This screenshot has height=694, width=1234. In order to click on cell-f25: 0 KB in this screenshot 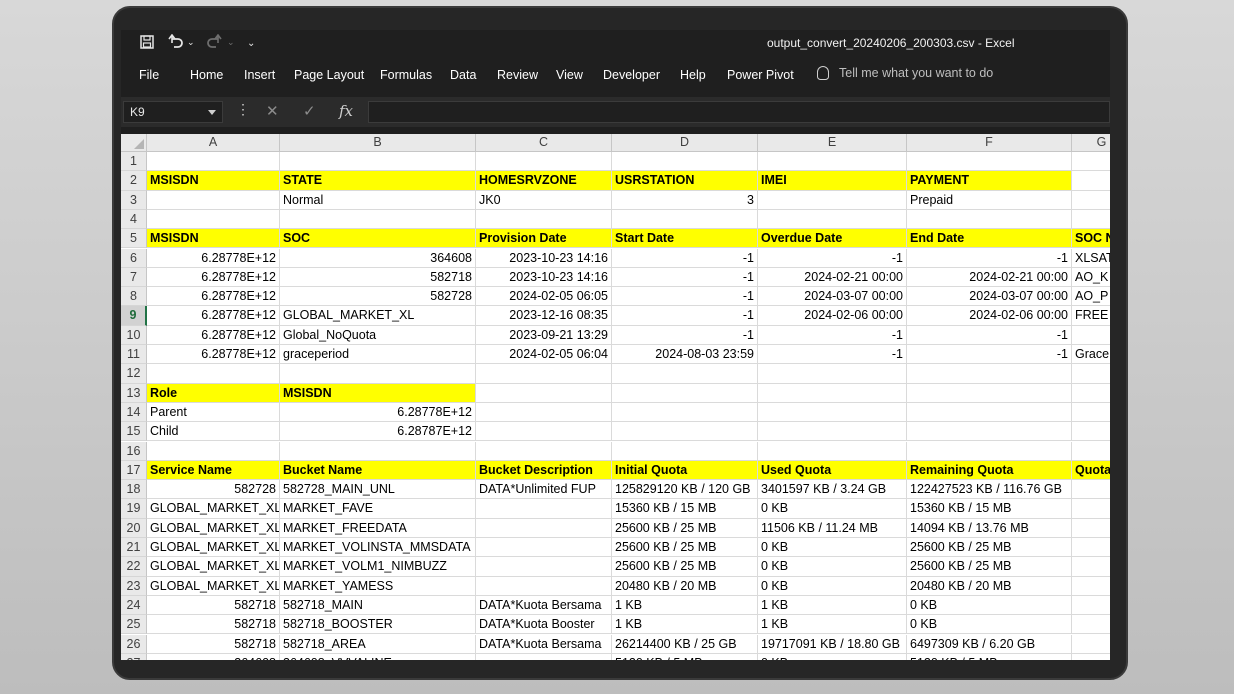, I will do `click(989, 625)`.